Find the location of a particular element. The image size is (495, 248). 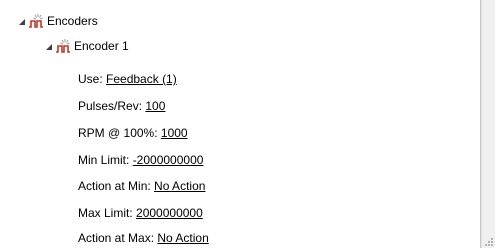

tree-node-encoders: Encoders is located at coordinates (150, 21).